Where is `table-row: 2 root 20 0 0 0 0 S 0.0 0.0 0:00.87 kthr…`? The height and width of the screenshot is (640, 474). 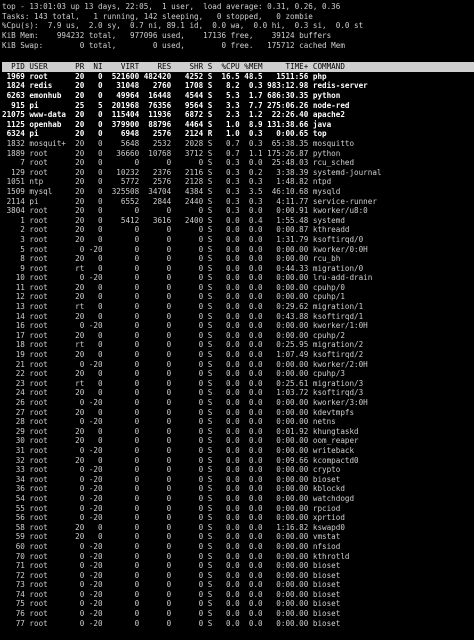 table-row: 2 root 20 0 0 0 0 S 0.0 0.0 0:00.87 kthr… is located at coordinates (176, 230).